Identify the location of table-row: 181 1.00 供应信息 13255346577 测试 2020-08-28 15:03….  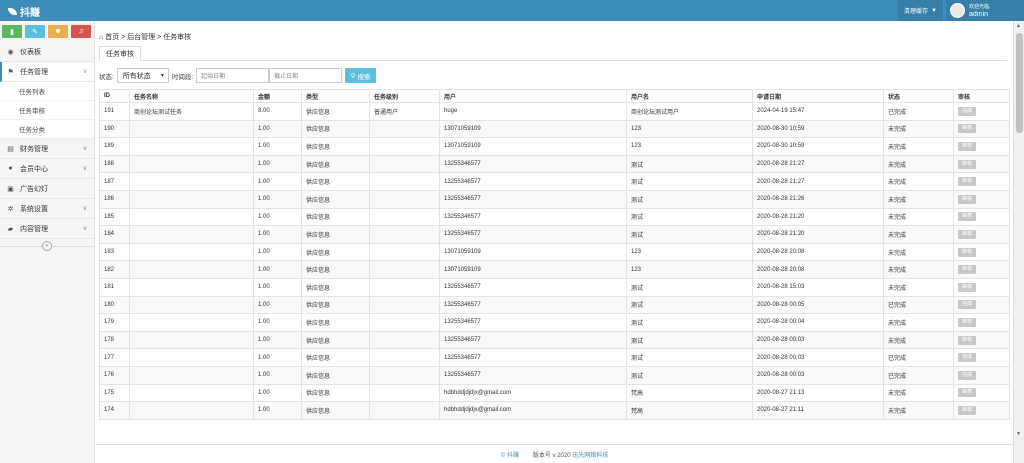
(554, 287).